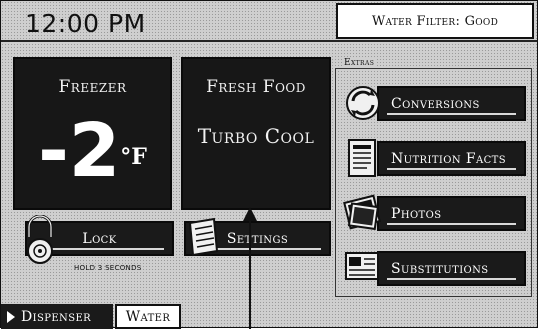 The image size is (538, 329). I want to click on conversions-button-label: Conversions, so click(435, 103).